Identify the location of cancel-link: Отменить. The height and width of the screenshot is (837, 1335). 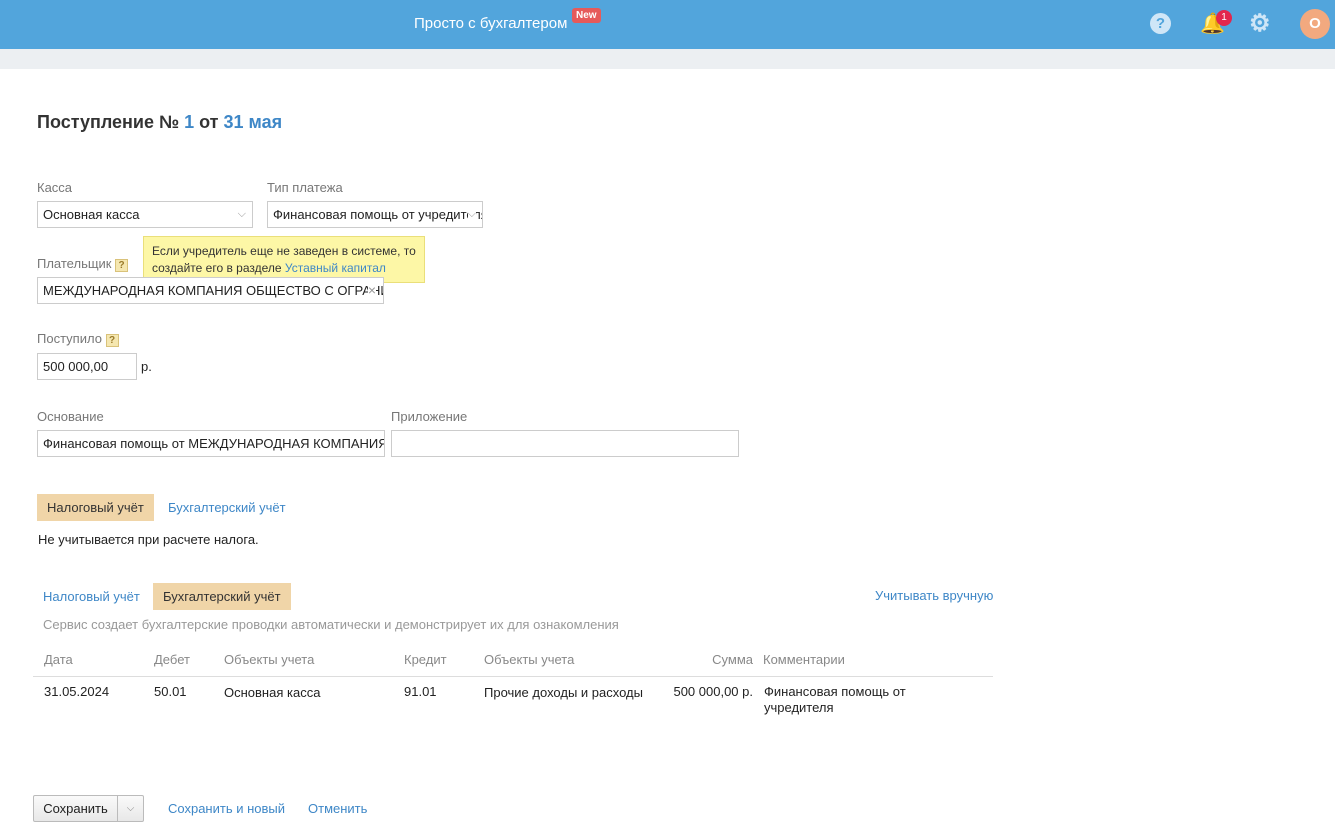
(337, 808).